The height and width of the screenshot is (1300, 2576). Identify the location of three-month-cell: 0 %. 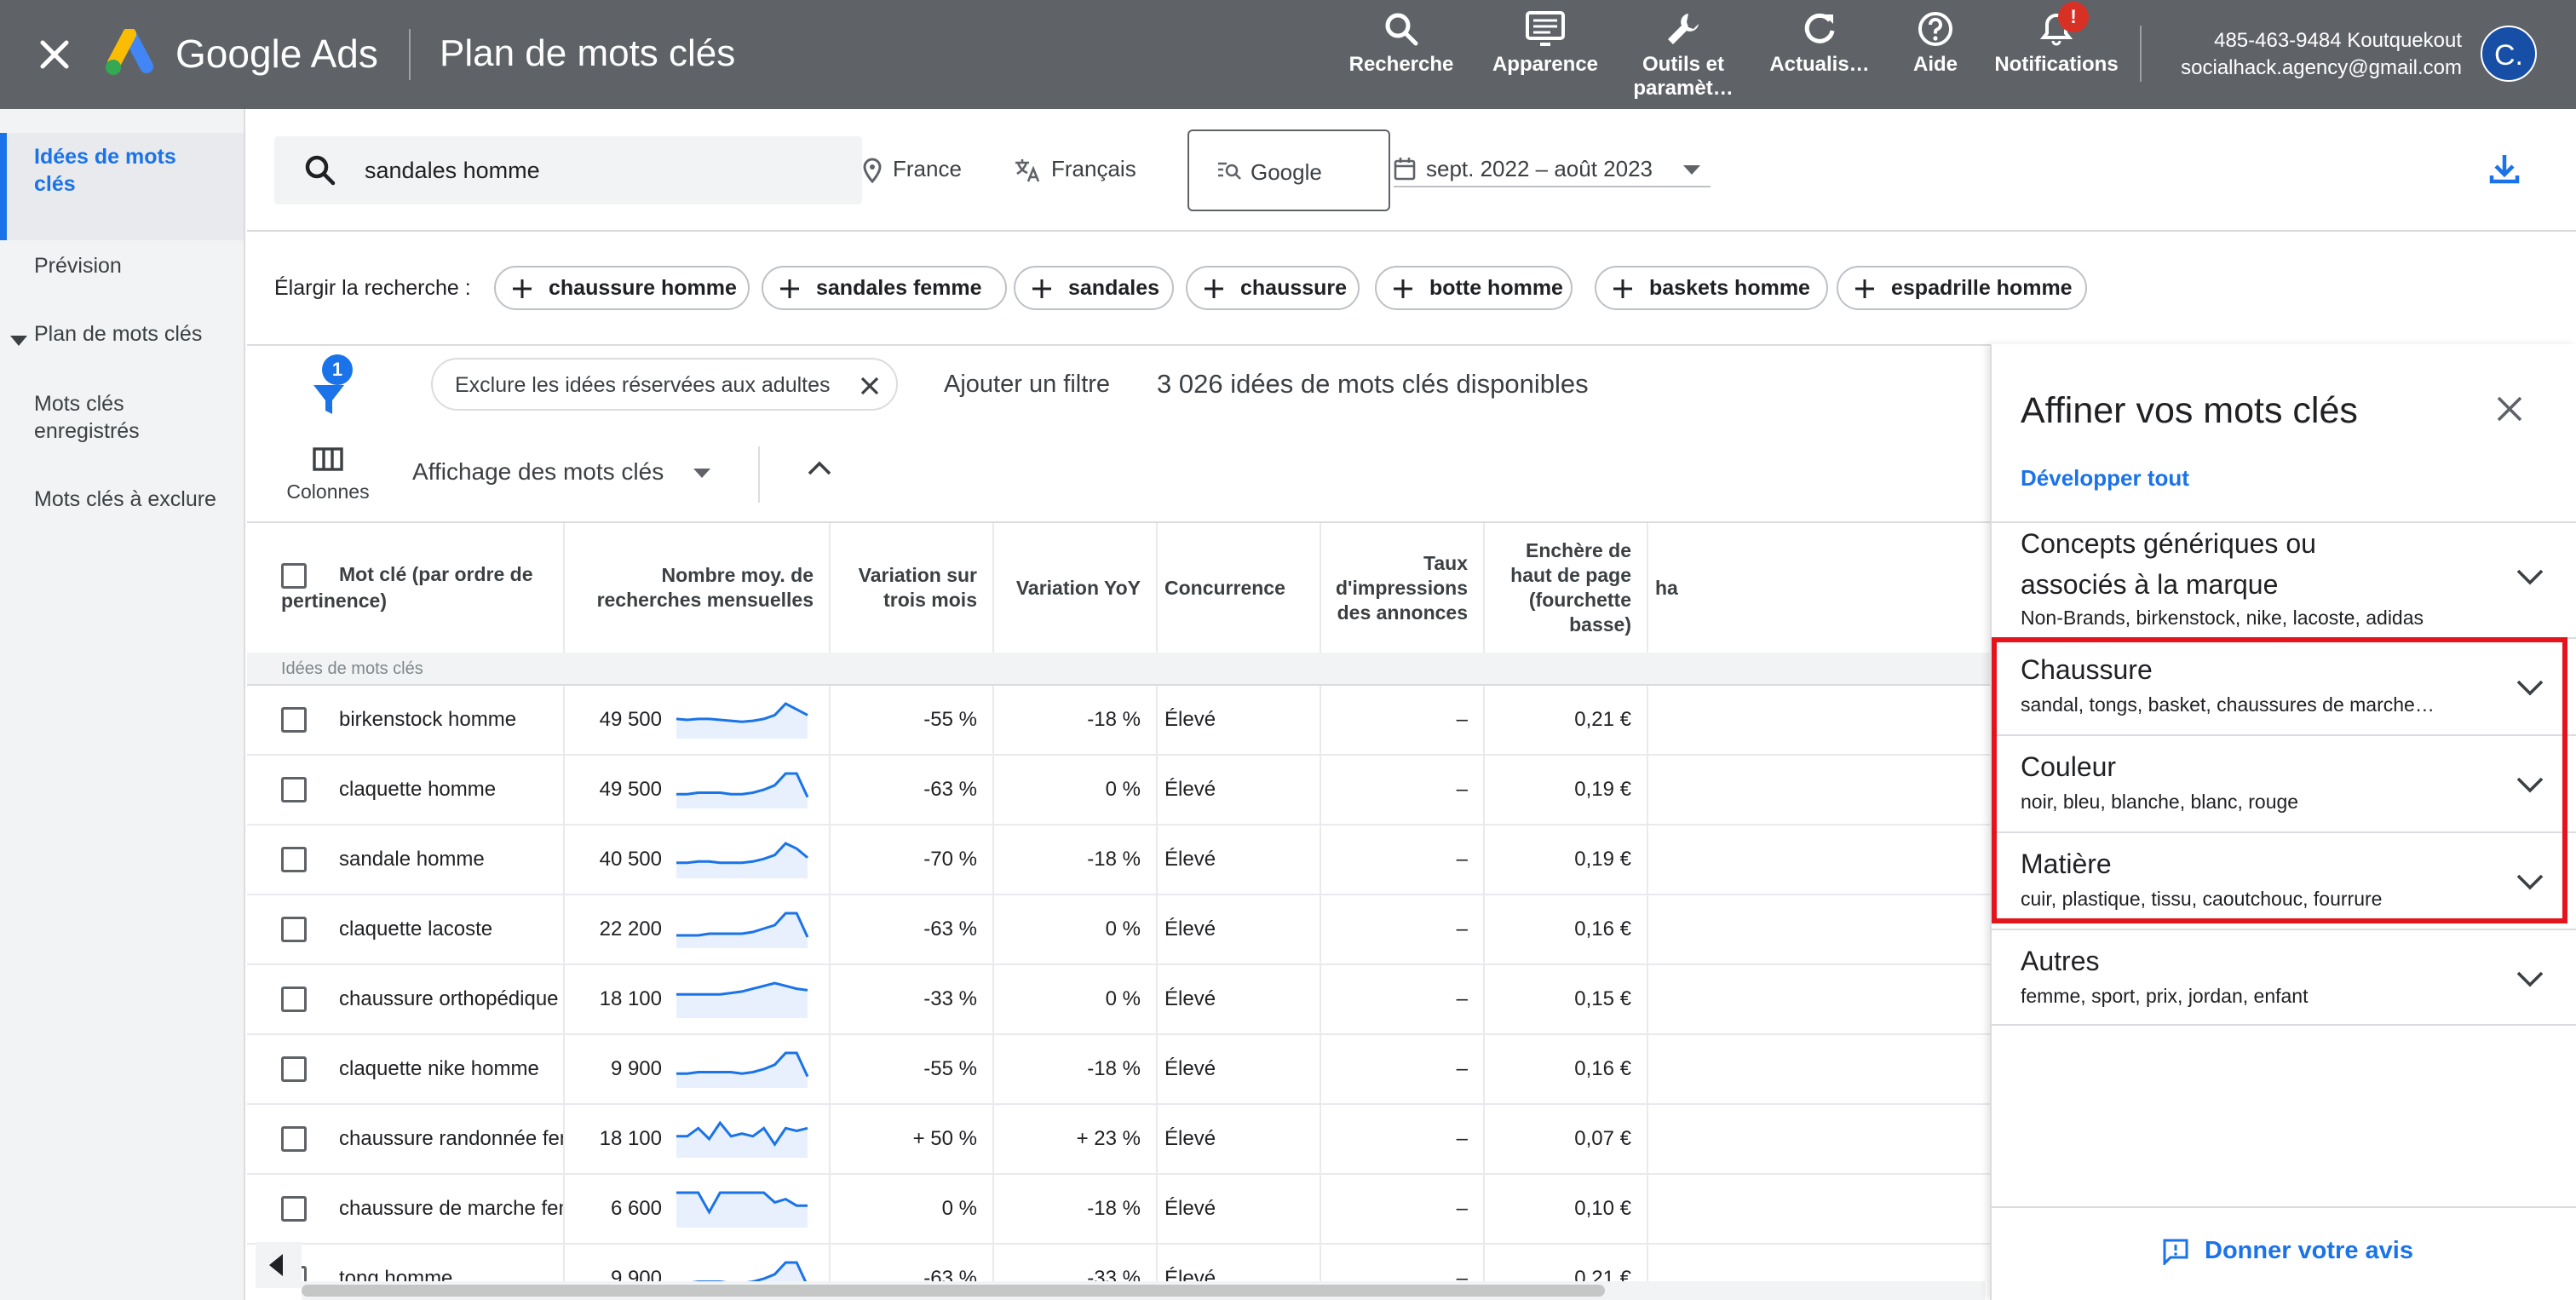
(912, 1209).